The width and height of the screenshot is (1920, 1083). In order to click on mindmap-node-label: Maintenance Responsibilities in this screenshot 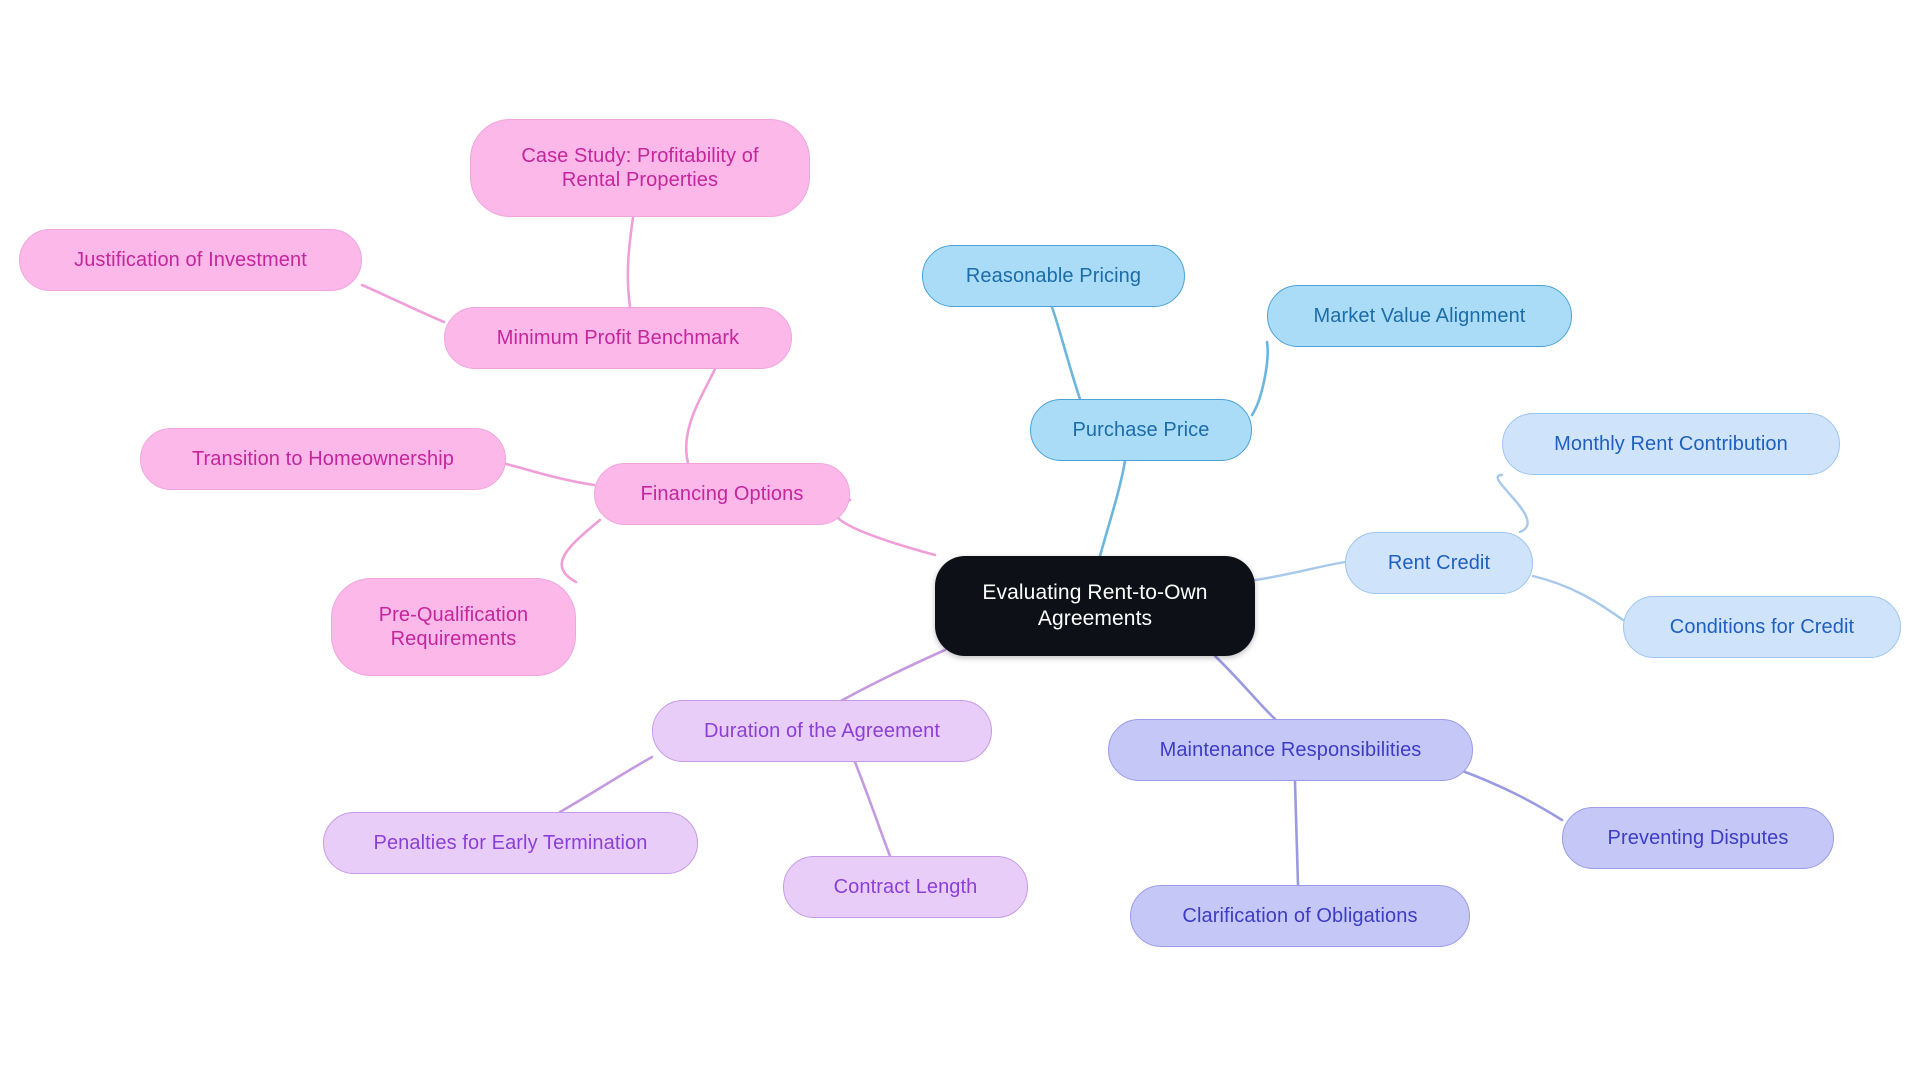, I will do `click(1290, 749)`.